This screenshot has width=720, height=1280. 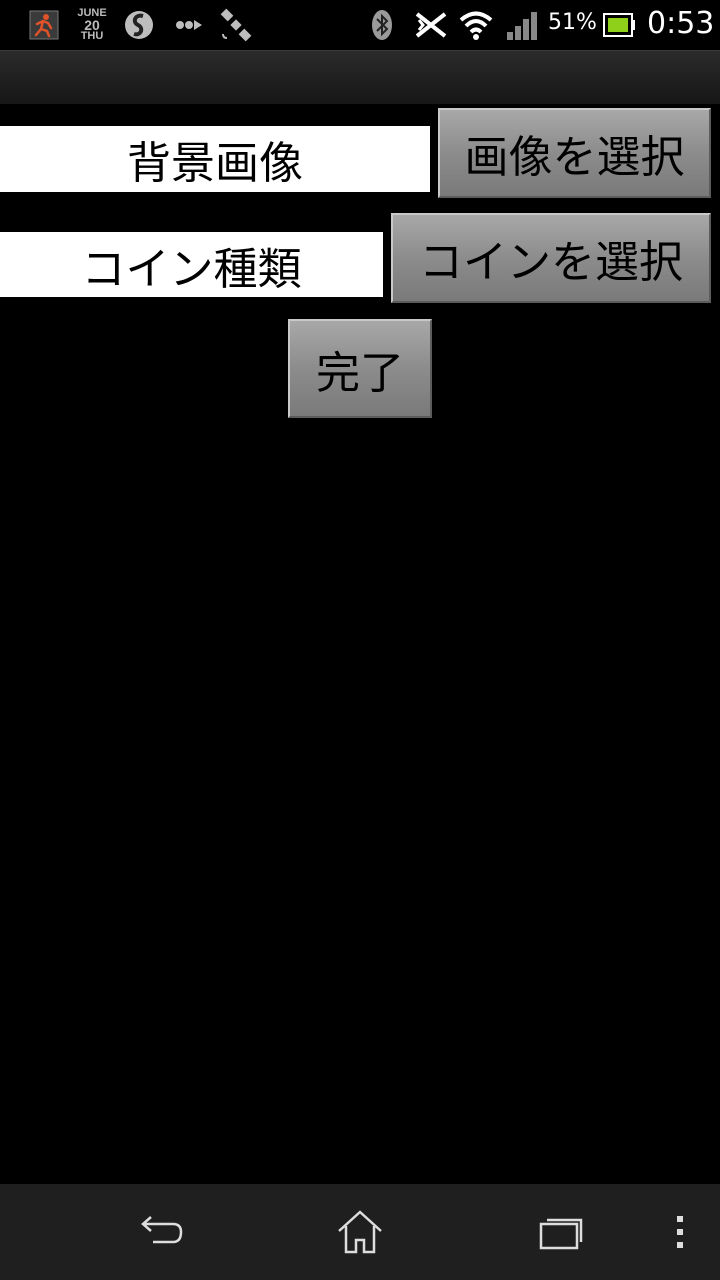 What do you see at coordinates (360, 25) in the screenshot?
I see `status-bar: JUNE 20 THU 51% 0:53` at bounding box center [360, 25].